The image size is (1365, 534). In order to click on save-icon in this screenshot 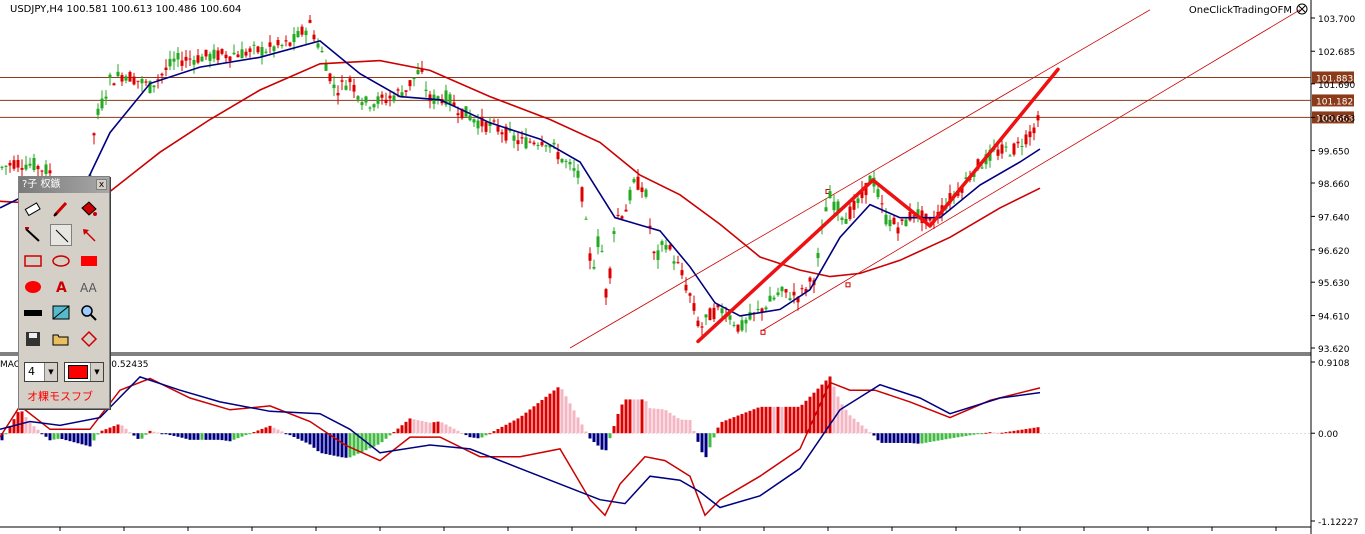, I will do `click(33, 339)`.